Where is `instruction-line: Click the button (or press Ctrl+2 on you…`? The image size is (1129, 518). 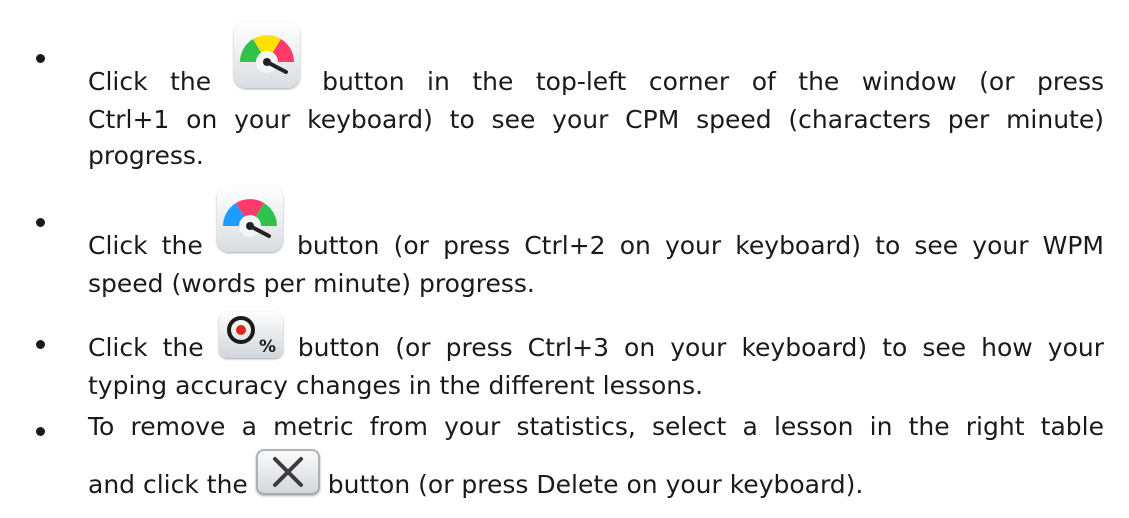
instruction-line: Click the button (or press Ctrl+2 on you… is located at coordinates (596, 226).